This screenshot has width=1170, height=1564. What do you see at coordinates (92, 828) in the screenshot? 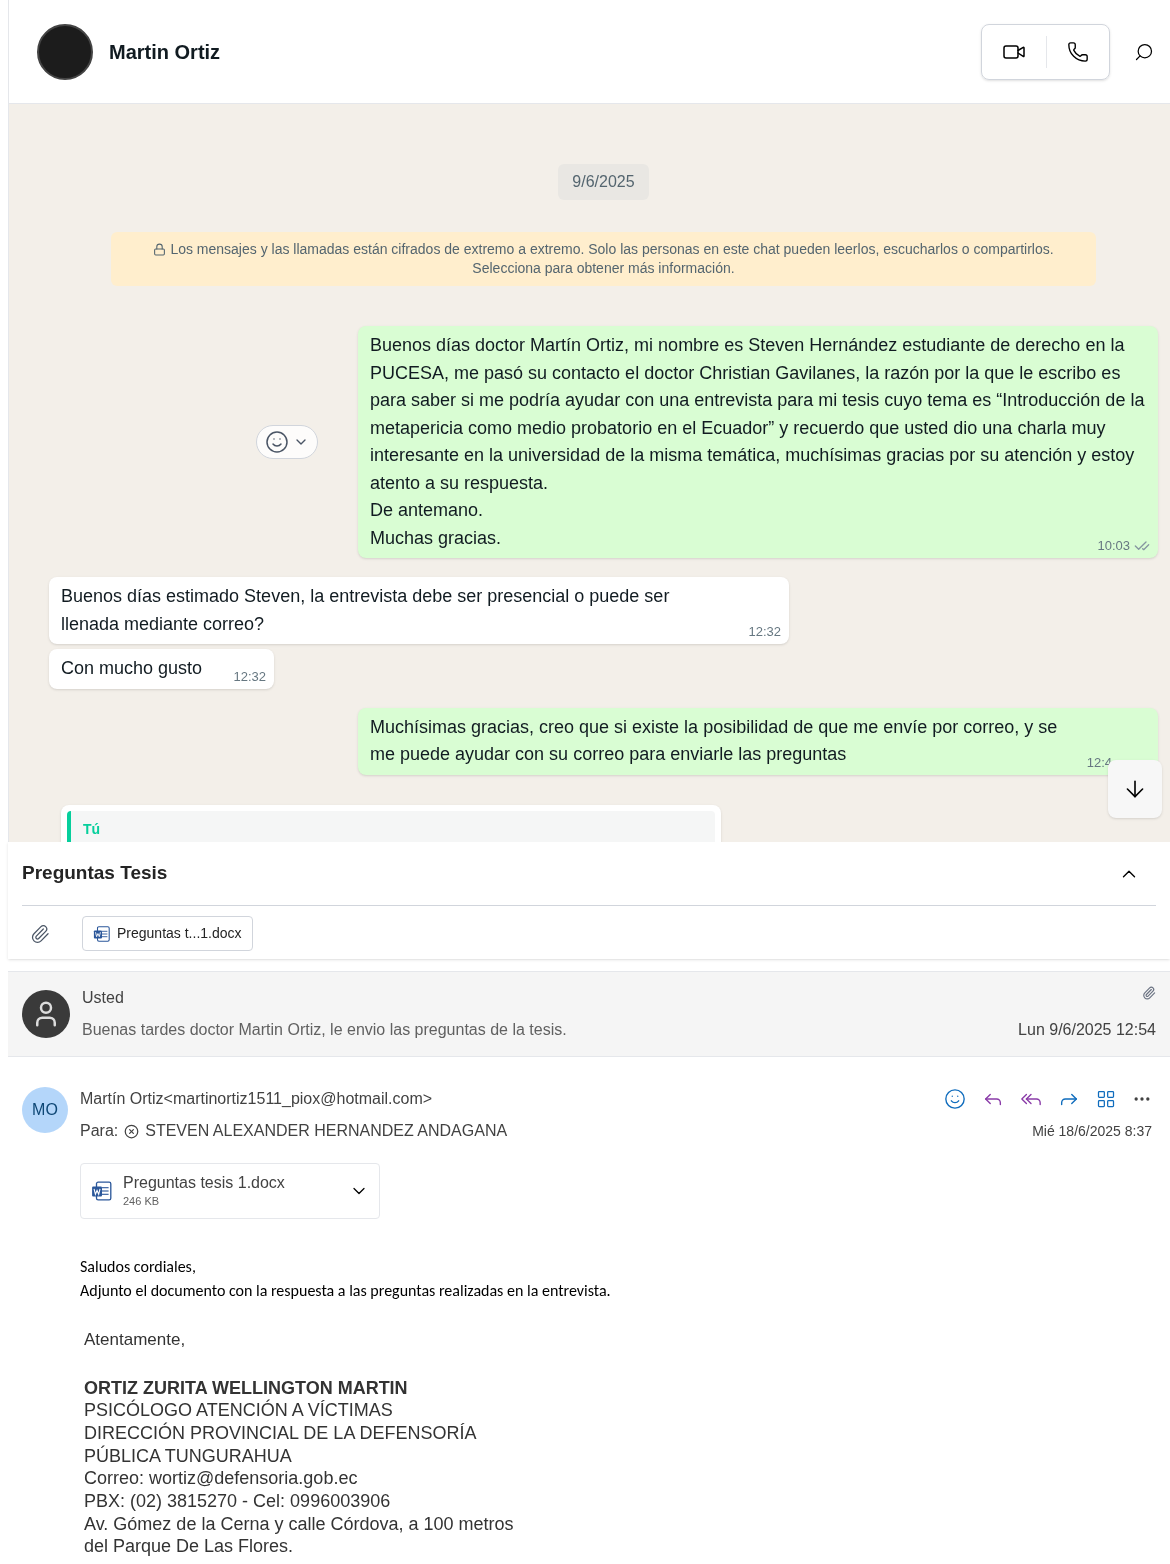
I see `quote-author: Tú` at bounding box center [92, 828].